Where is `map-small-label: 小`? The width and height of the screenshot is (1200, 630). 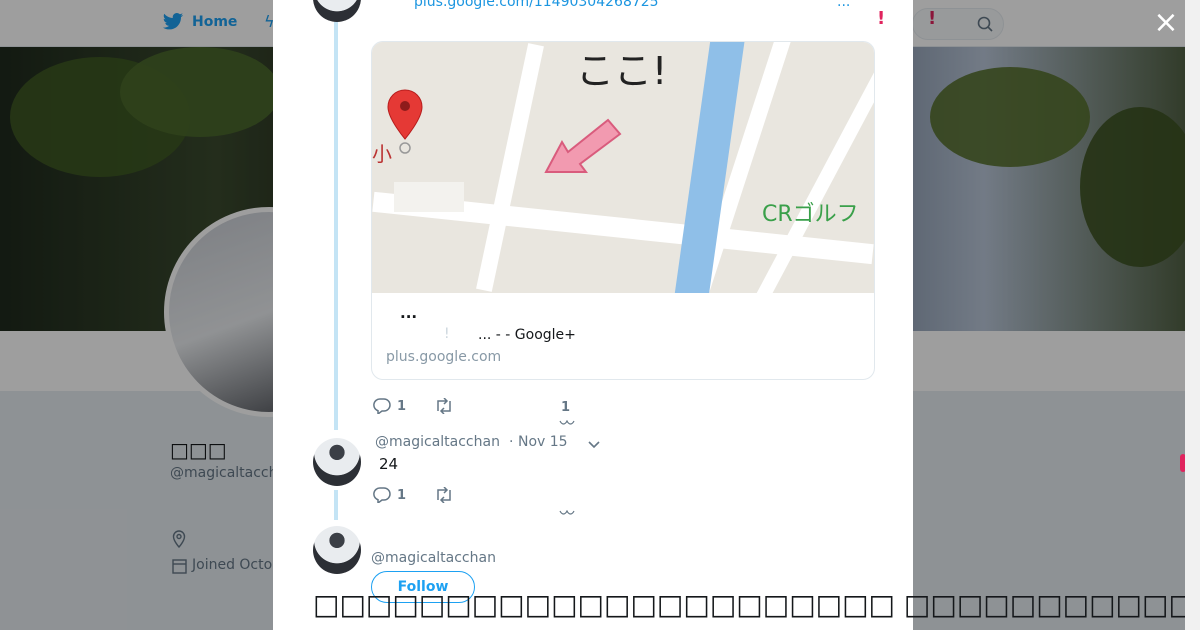
map-small-label: 小 is located at coordinates (382, 154).